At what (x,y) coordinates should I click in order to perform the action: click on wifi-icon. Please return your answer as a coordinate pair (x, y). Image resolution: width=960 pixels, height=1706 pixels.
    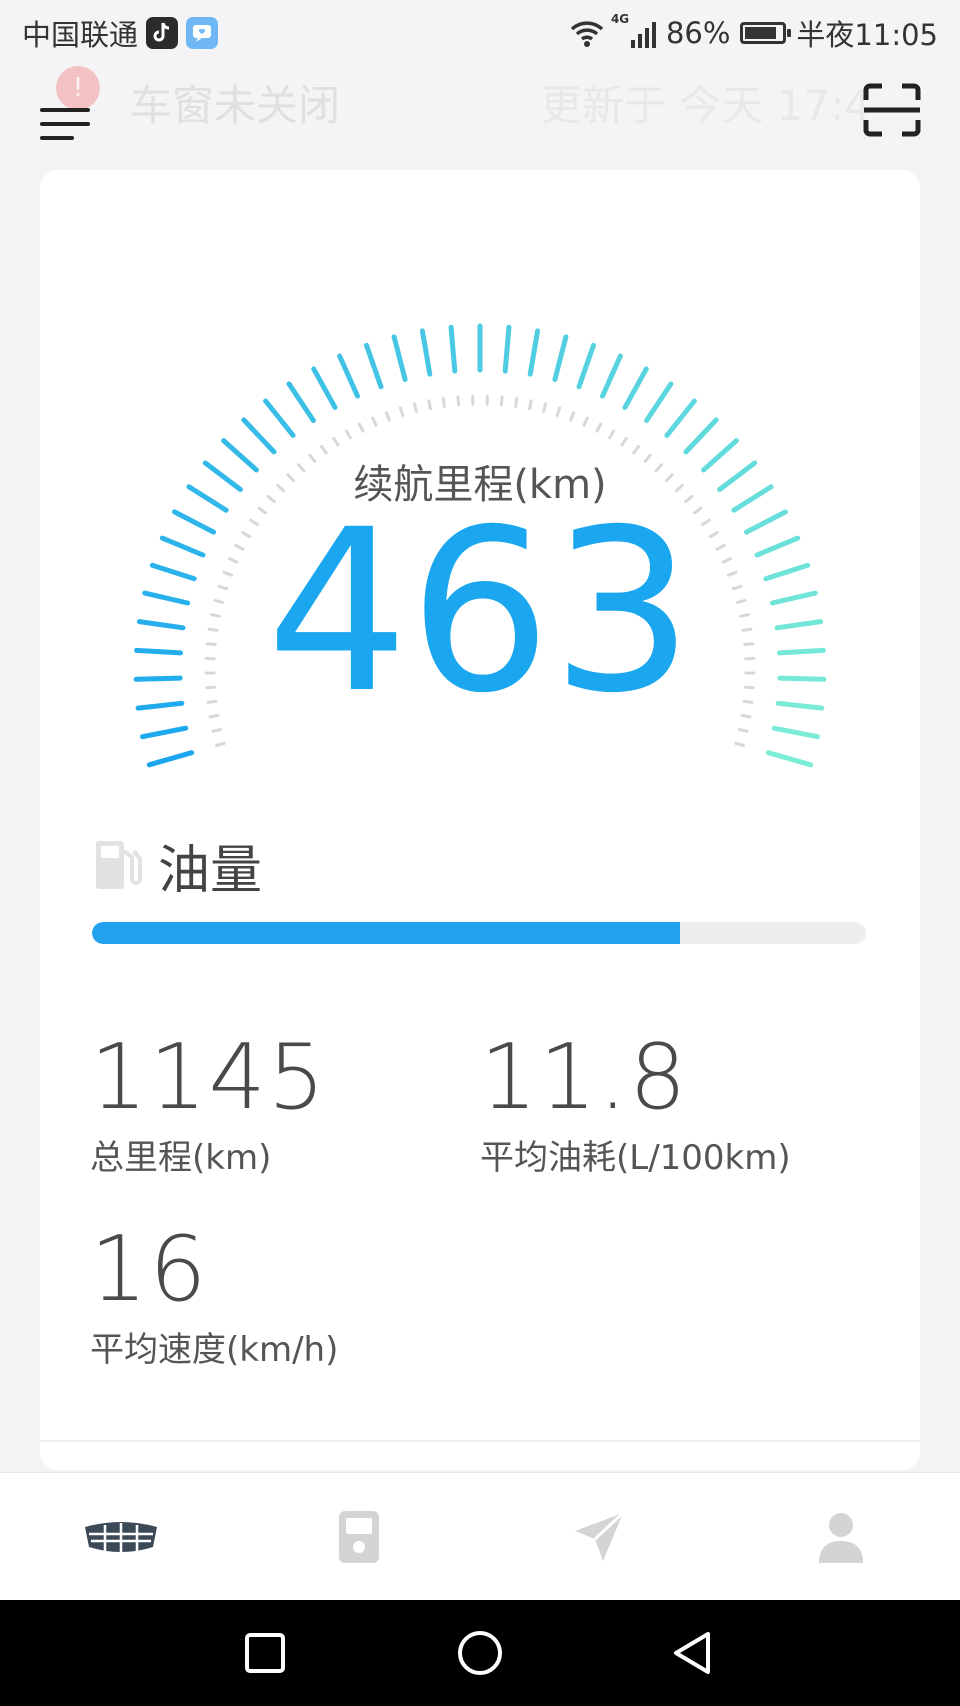
    Looking at the image, I should click on (587, 34).